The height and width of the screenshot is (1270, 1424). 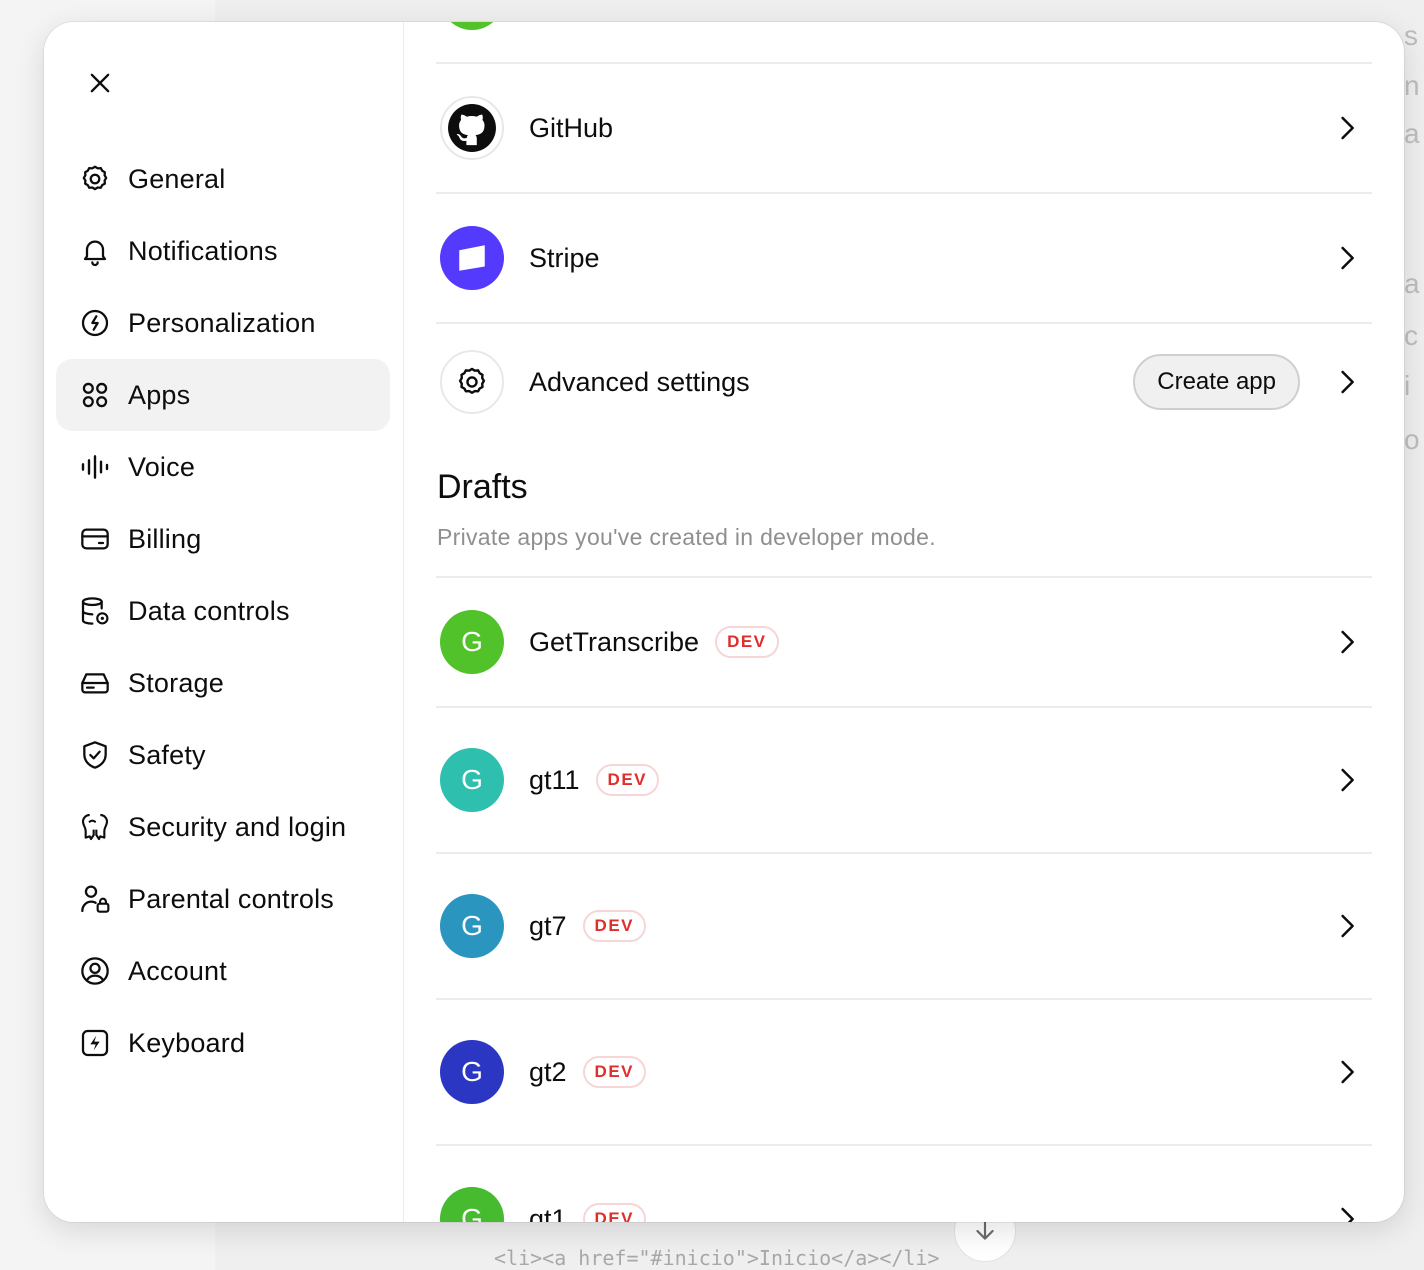 I want to click on app-row-stripe: Stripe, so click(x=904, y=259).